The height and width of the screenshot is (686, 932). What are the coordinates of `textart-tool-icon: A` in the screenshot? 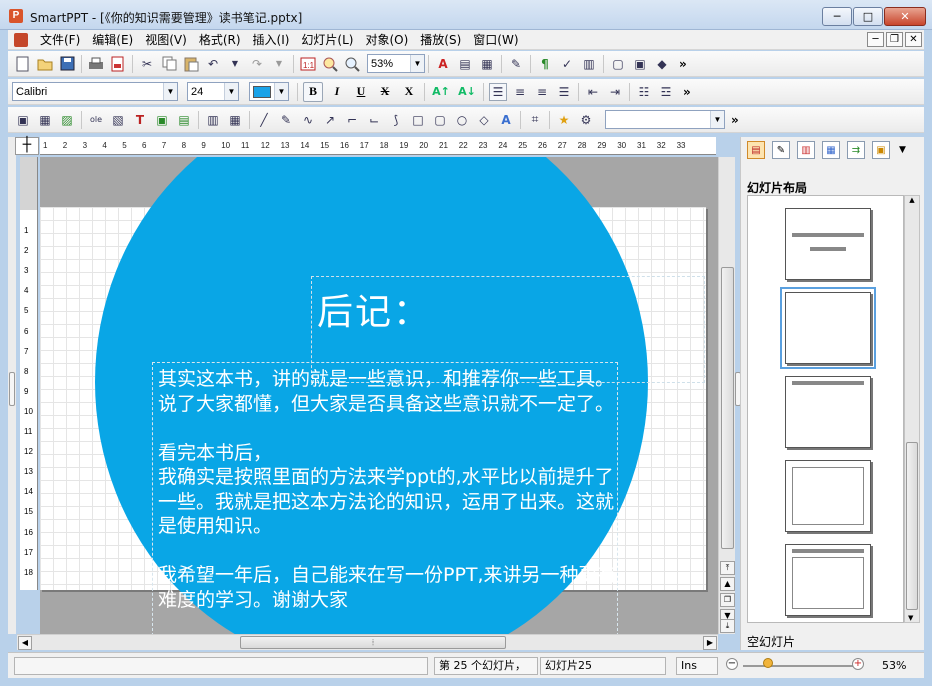 It's located at (506, 120).